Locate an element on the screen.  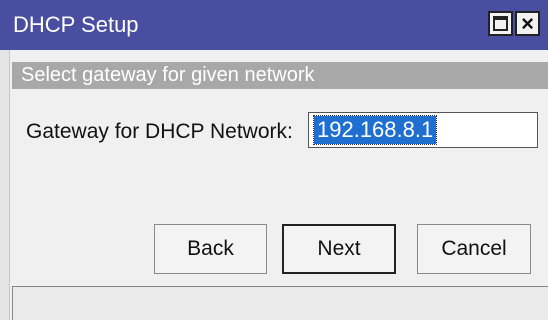
status-bar is located at coordinates (280, 303).